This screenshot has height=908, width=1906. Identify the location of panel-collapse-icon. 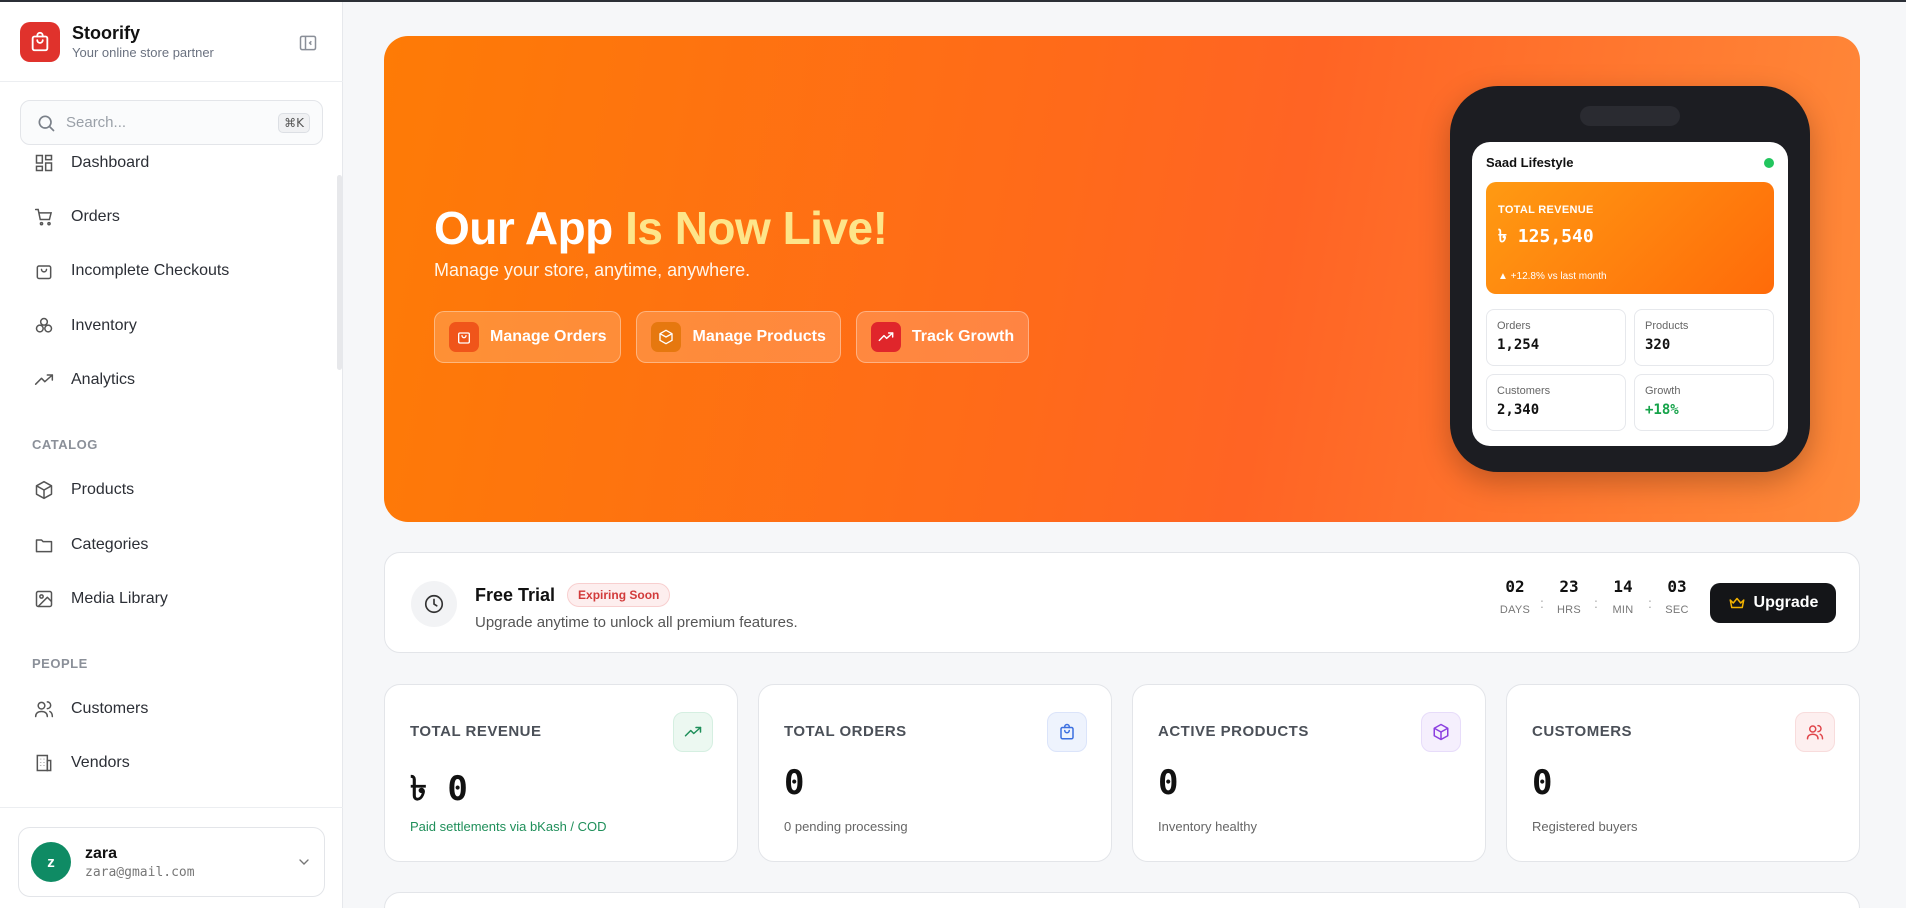
(308, 43).